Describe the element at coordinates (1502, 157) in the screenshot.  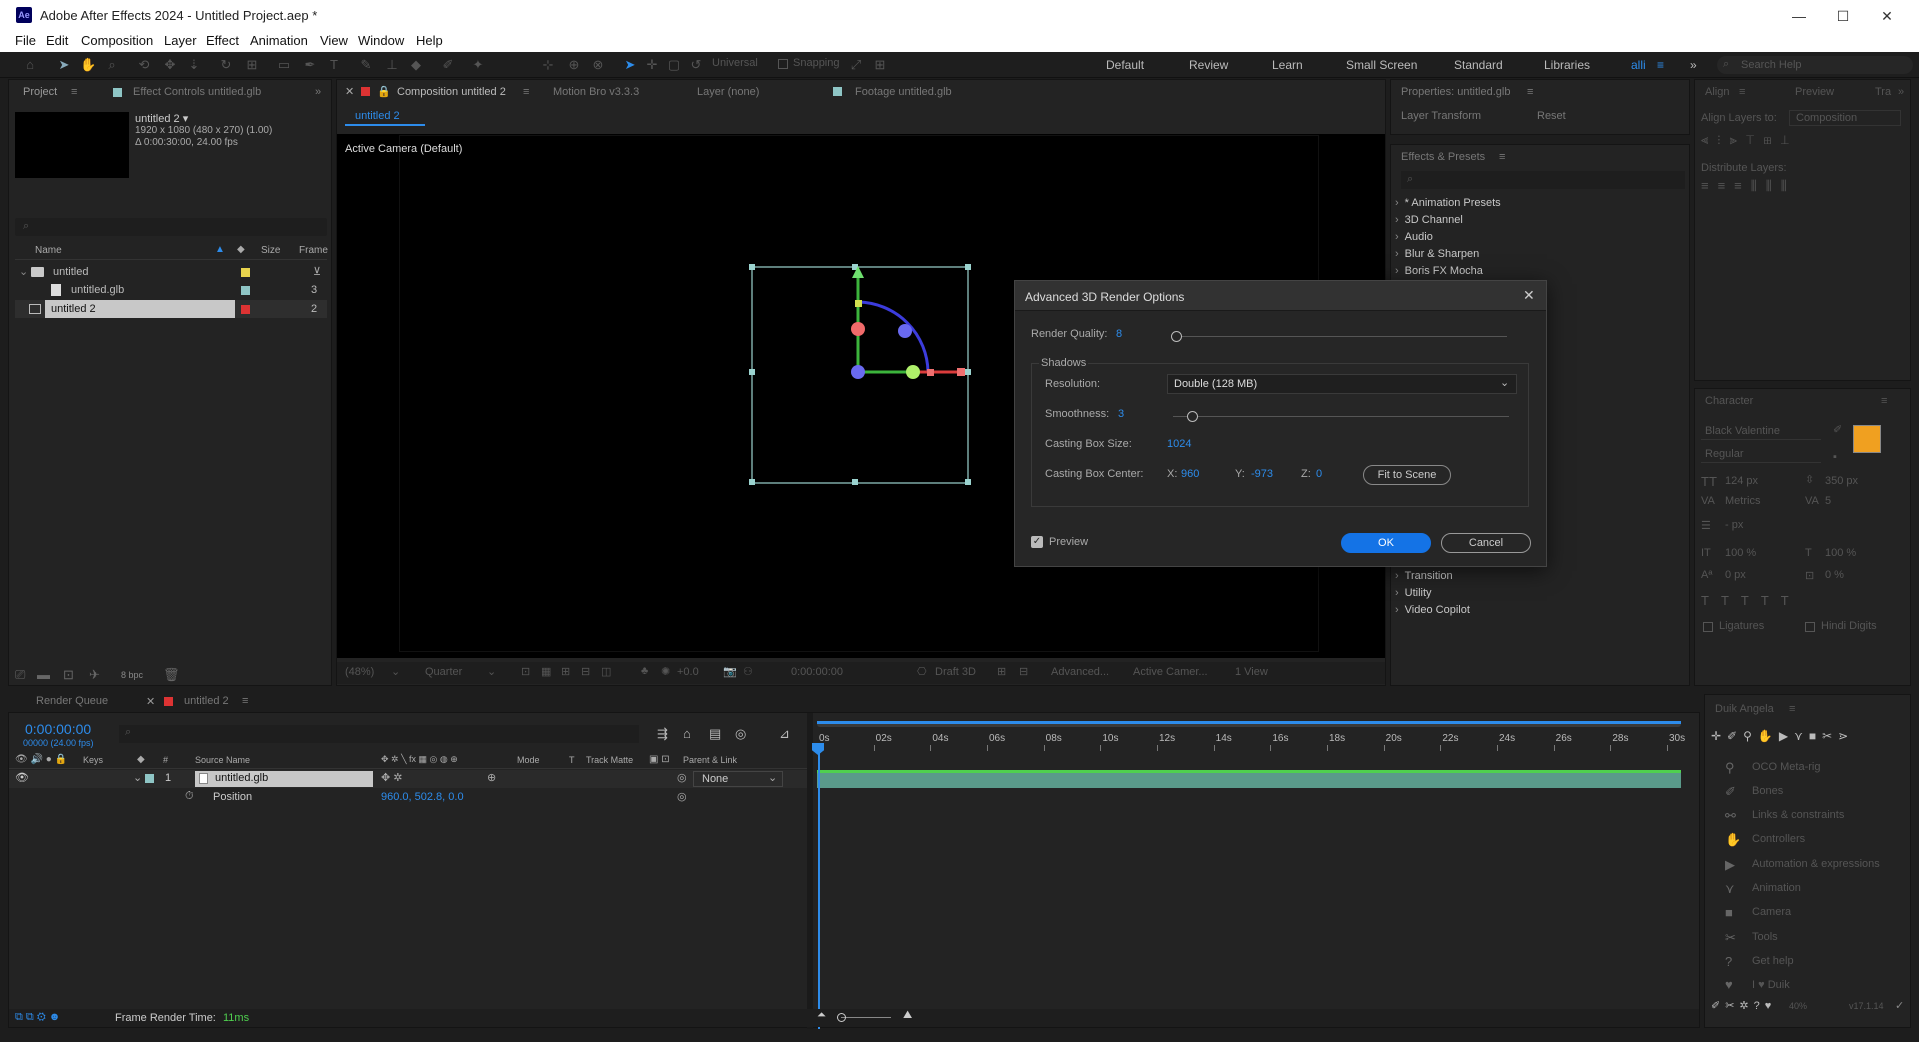
I see `effects-menu-icon: ≡` at that location.